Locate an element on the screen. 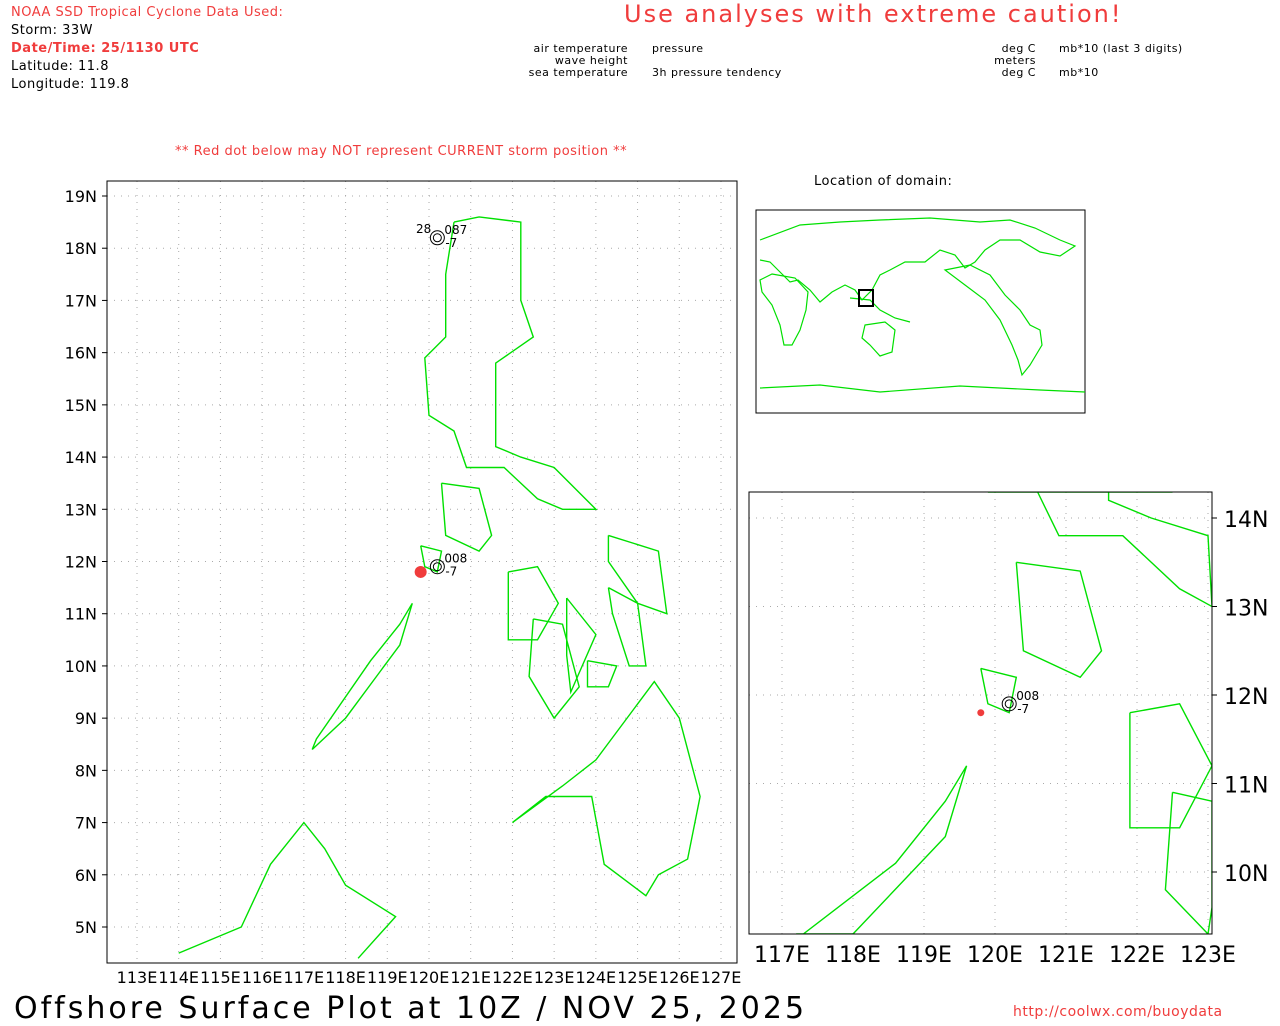 This screenshot has height=1026, width=1280. lon-tick-label: 125E is located at coordinates (637, 977).